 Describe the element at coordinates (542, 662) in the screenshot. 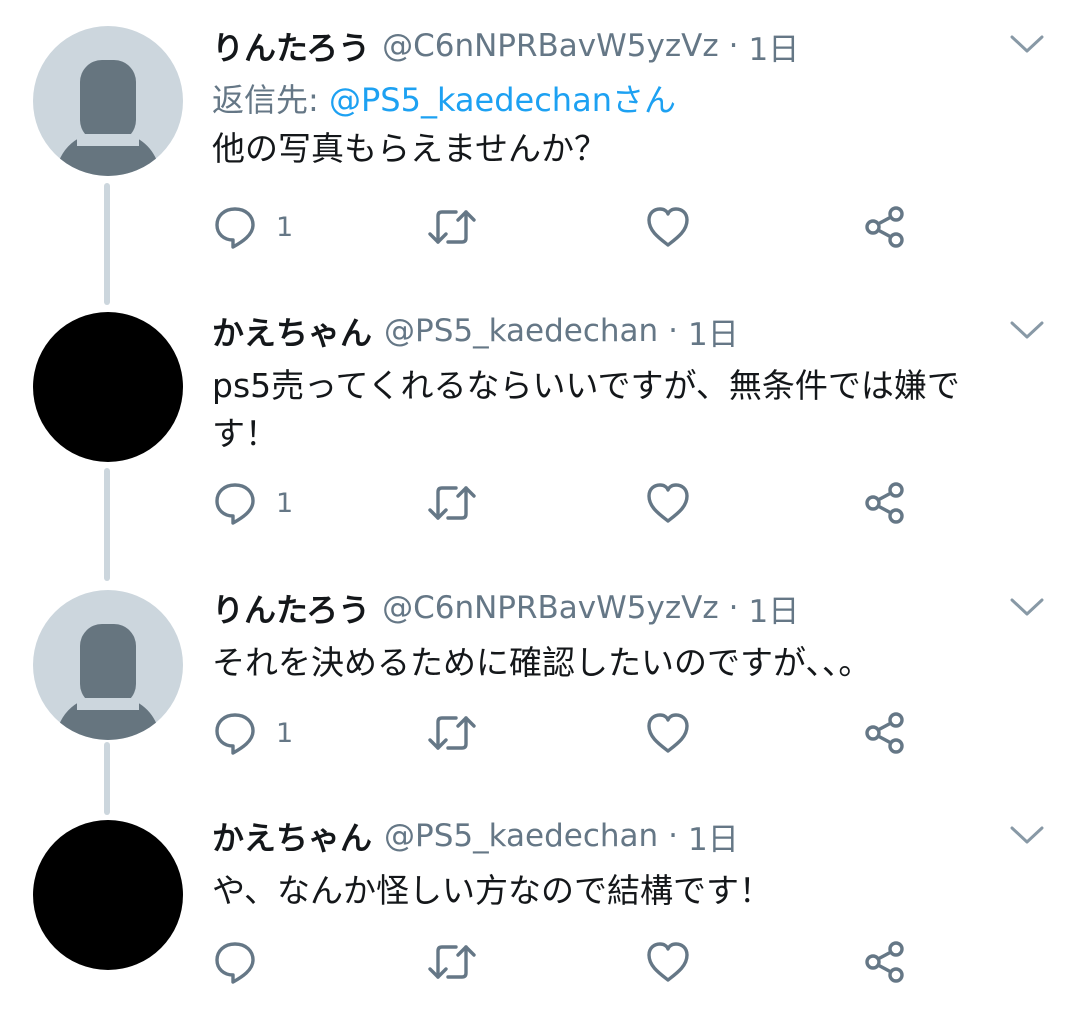

I see `tweet-text: それを決めるために確認したいのですが、、。` at that location.